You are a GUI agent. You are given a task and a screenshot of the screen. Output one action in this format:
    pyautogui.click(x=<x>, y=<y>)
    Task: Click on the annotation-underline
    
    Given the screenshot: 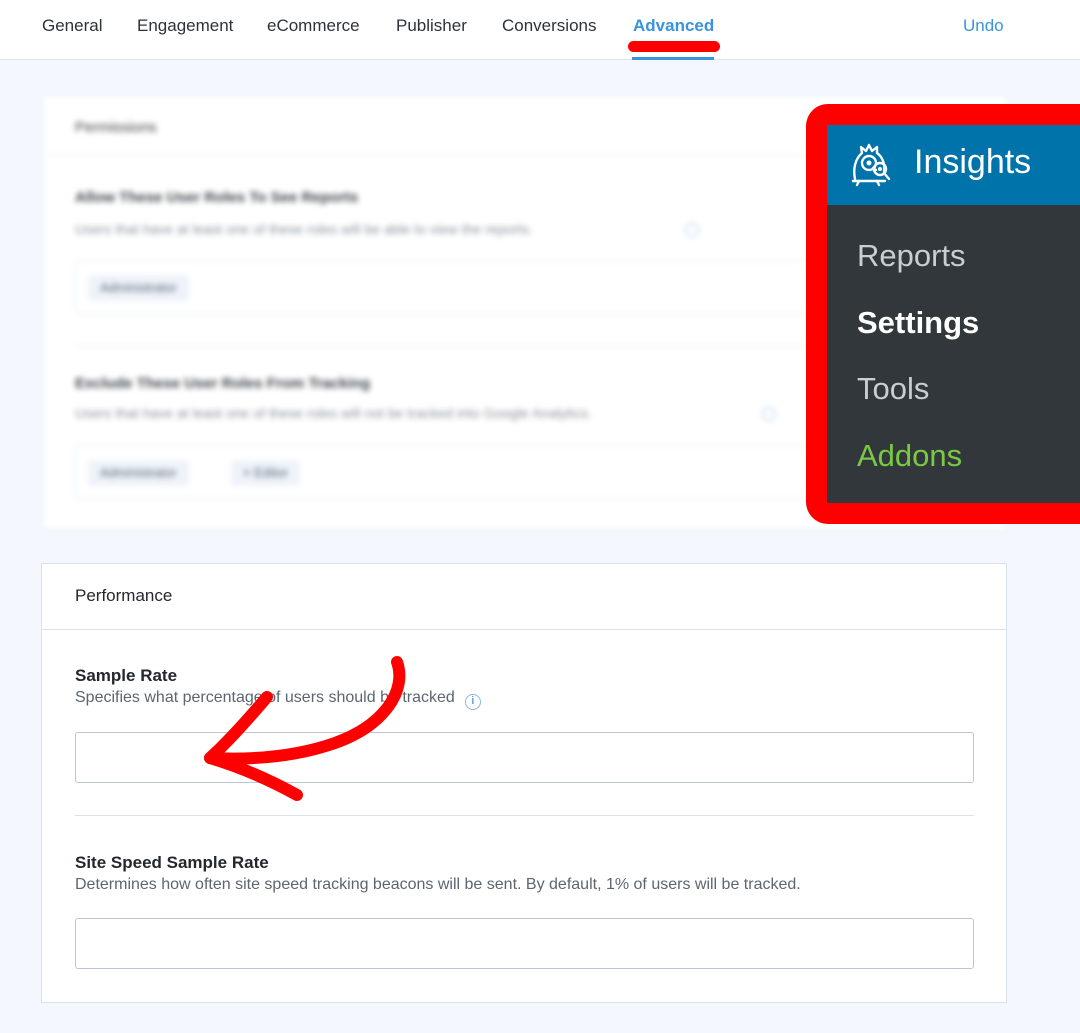 What is the action you would take?
    pyautogui.click(x=674, y=46)
    